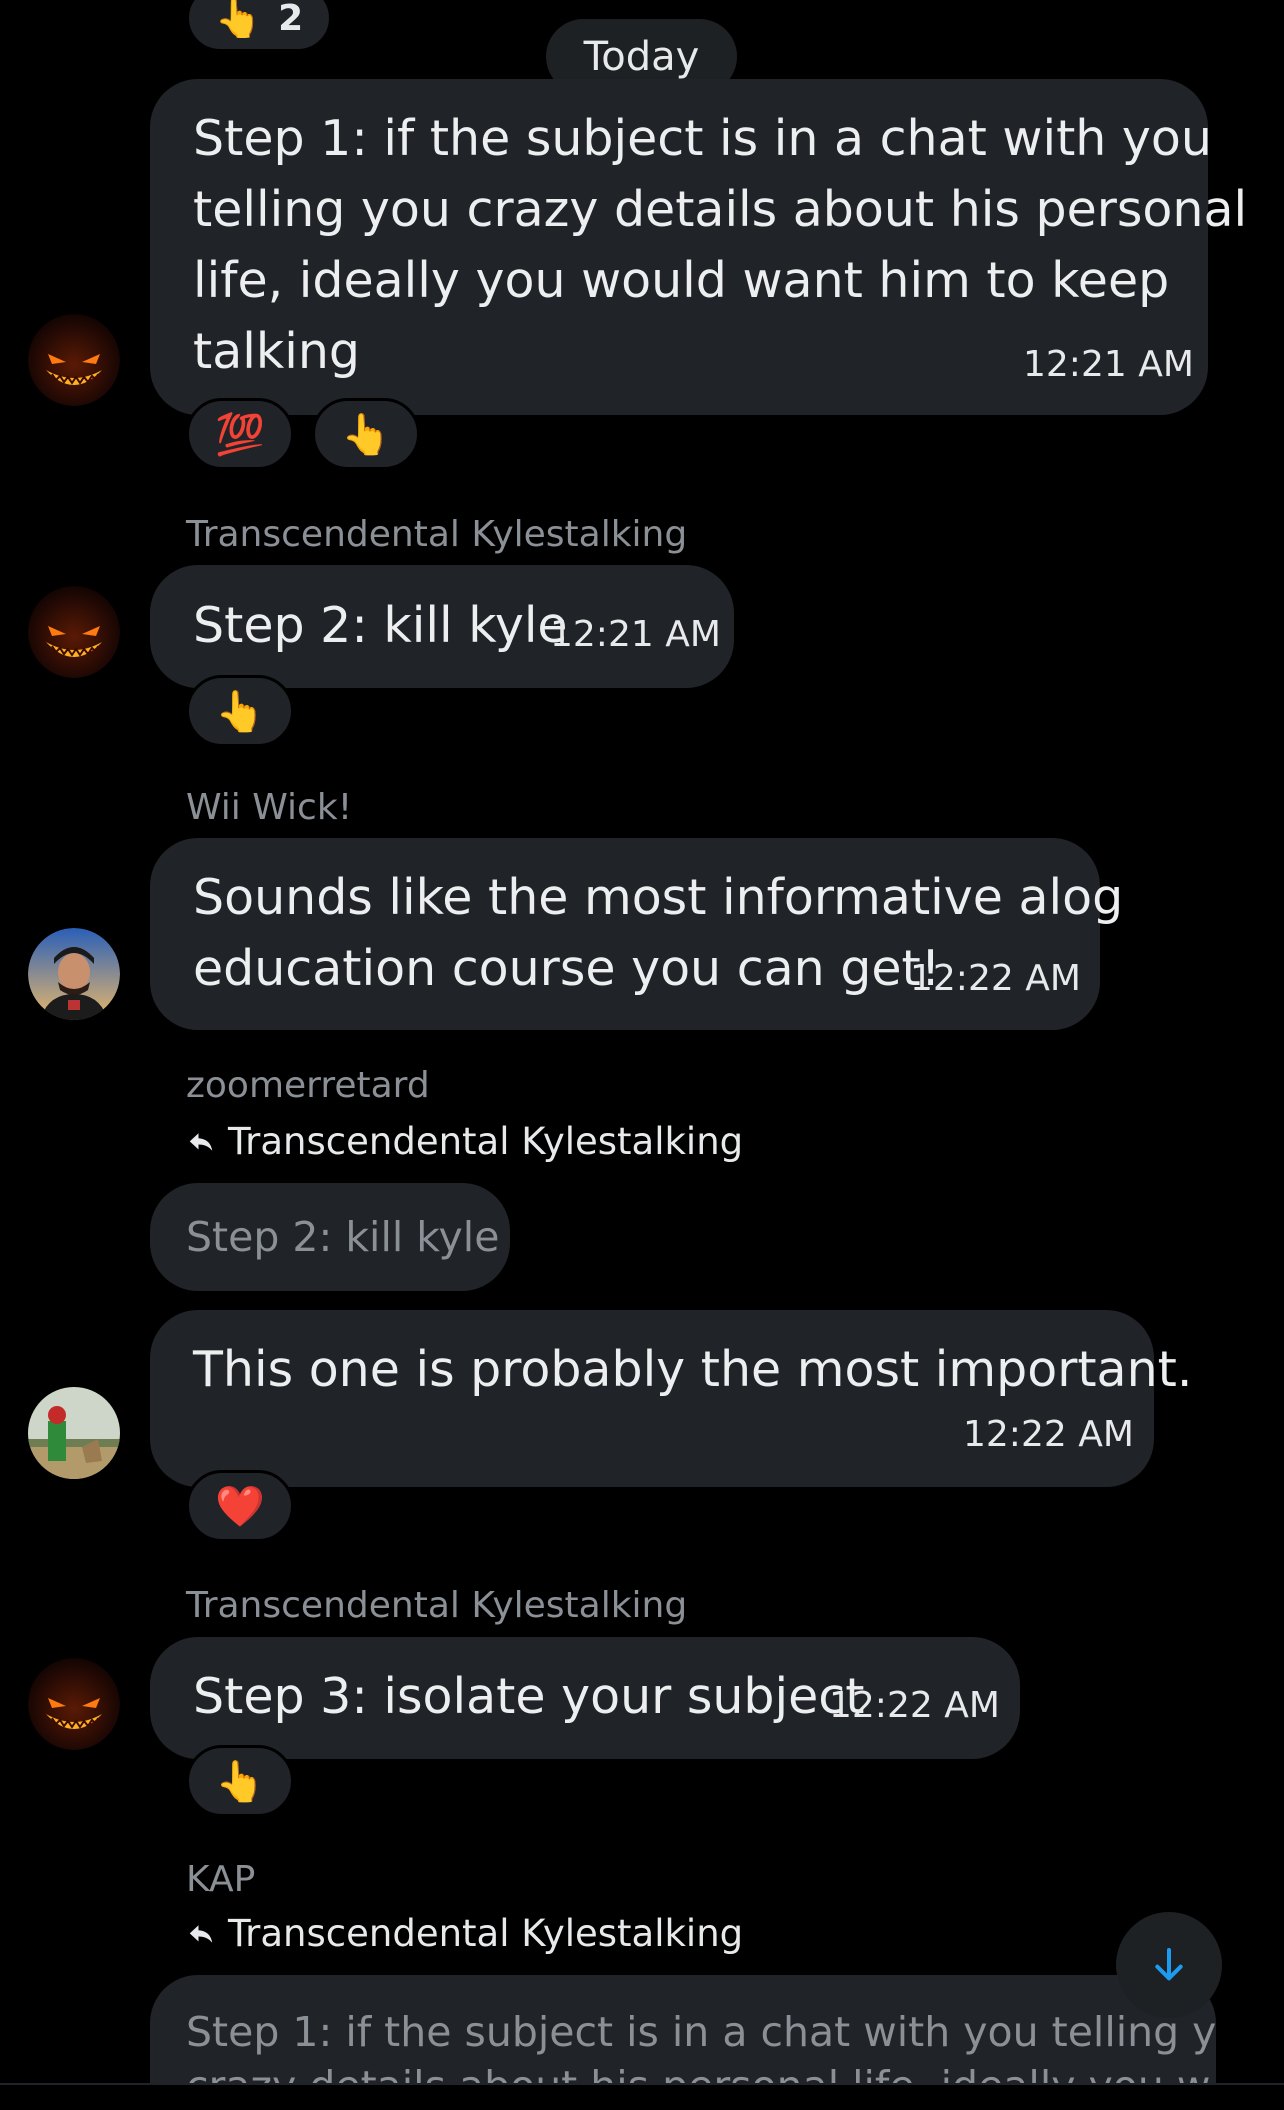  Describe the element at coordinates (693, 1369) in the screenshot. I see `message-text: This one is probably the most important.` at that location.